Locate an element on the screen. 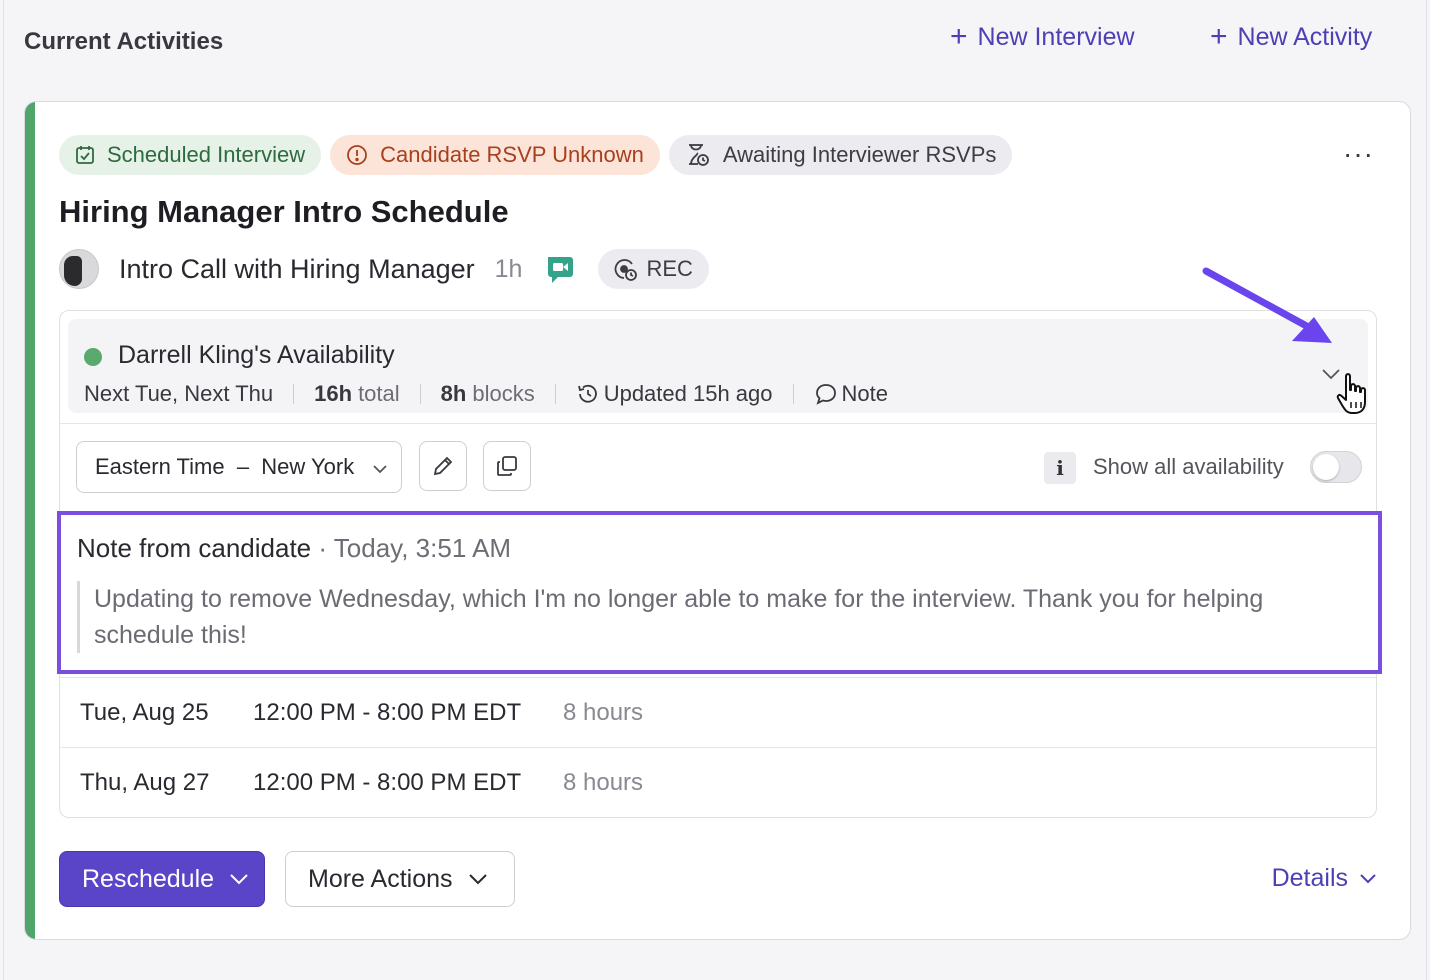 The image size is (1430, 980). alert-circle-icon is located at coordinates (357, 155).